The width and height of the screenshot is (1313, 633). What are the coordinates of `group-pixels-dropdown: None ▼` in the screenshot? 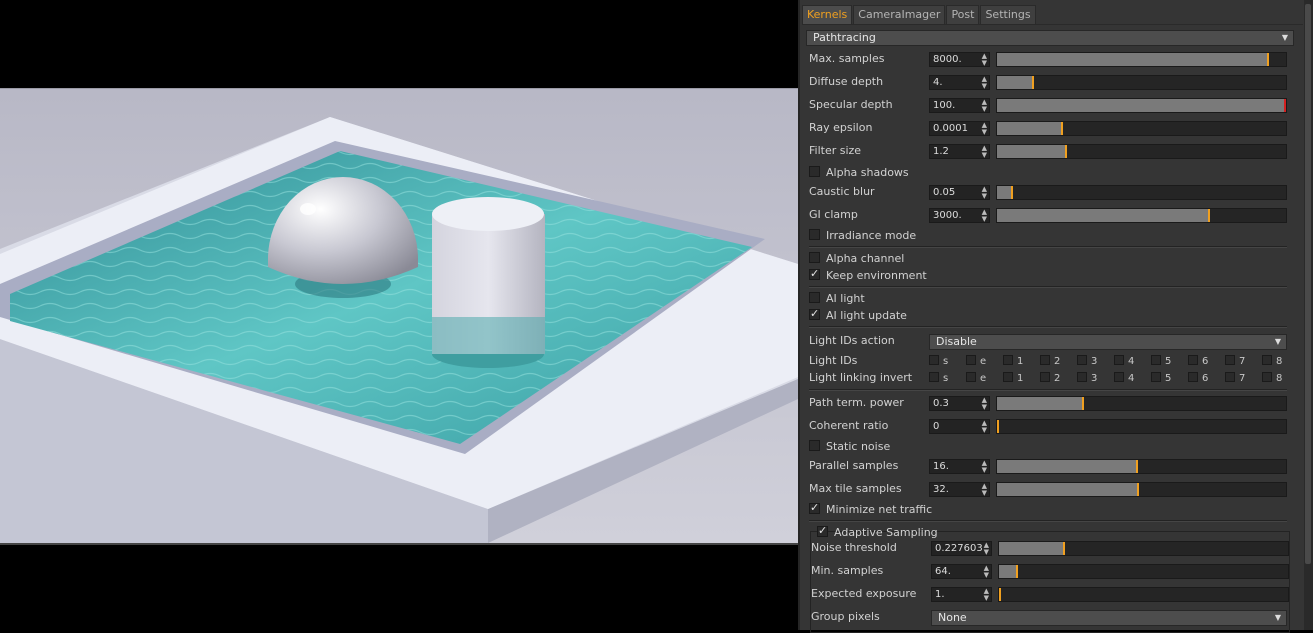 It's located at (1109, 618).